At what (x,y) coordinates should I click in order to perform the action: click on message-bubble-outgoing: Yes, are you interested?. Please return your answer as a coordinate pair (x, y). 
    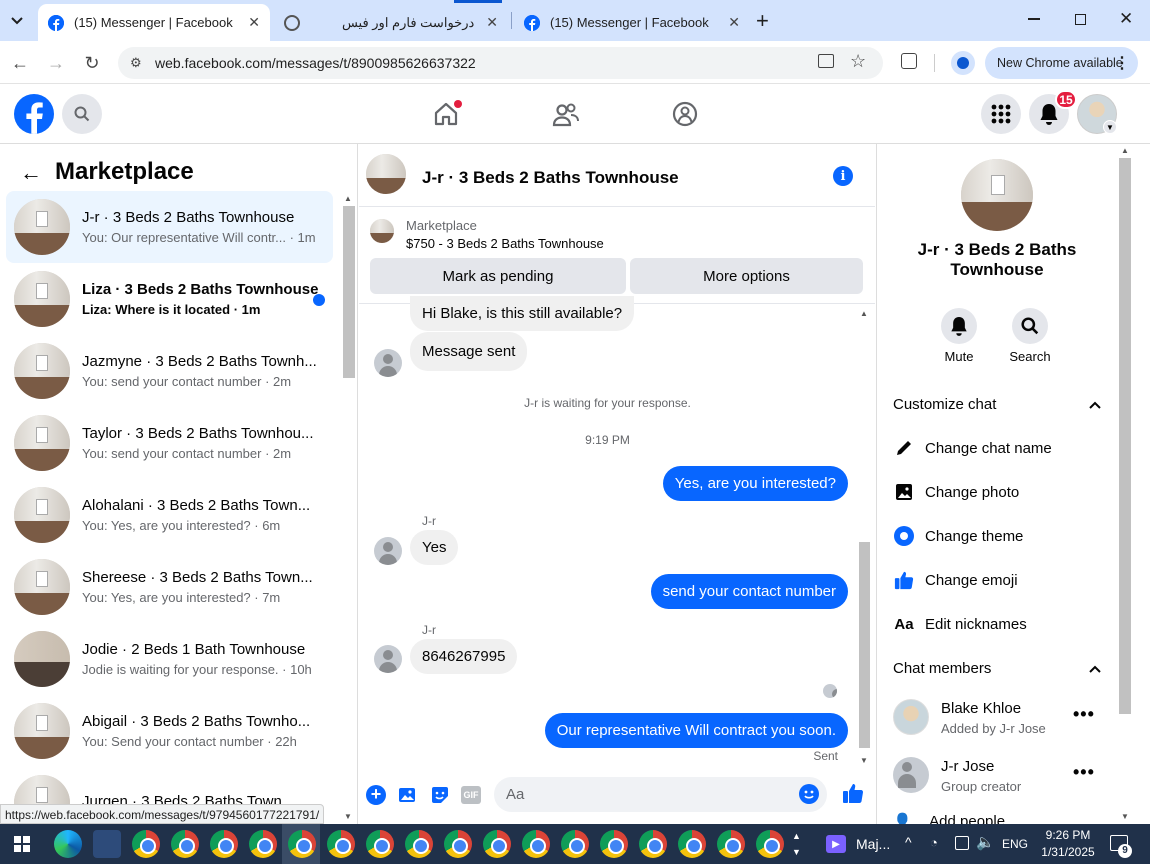
    Looking at the image, I should click on (755, 483).